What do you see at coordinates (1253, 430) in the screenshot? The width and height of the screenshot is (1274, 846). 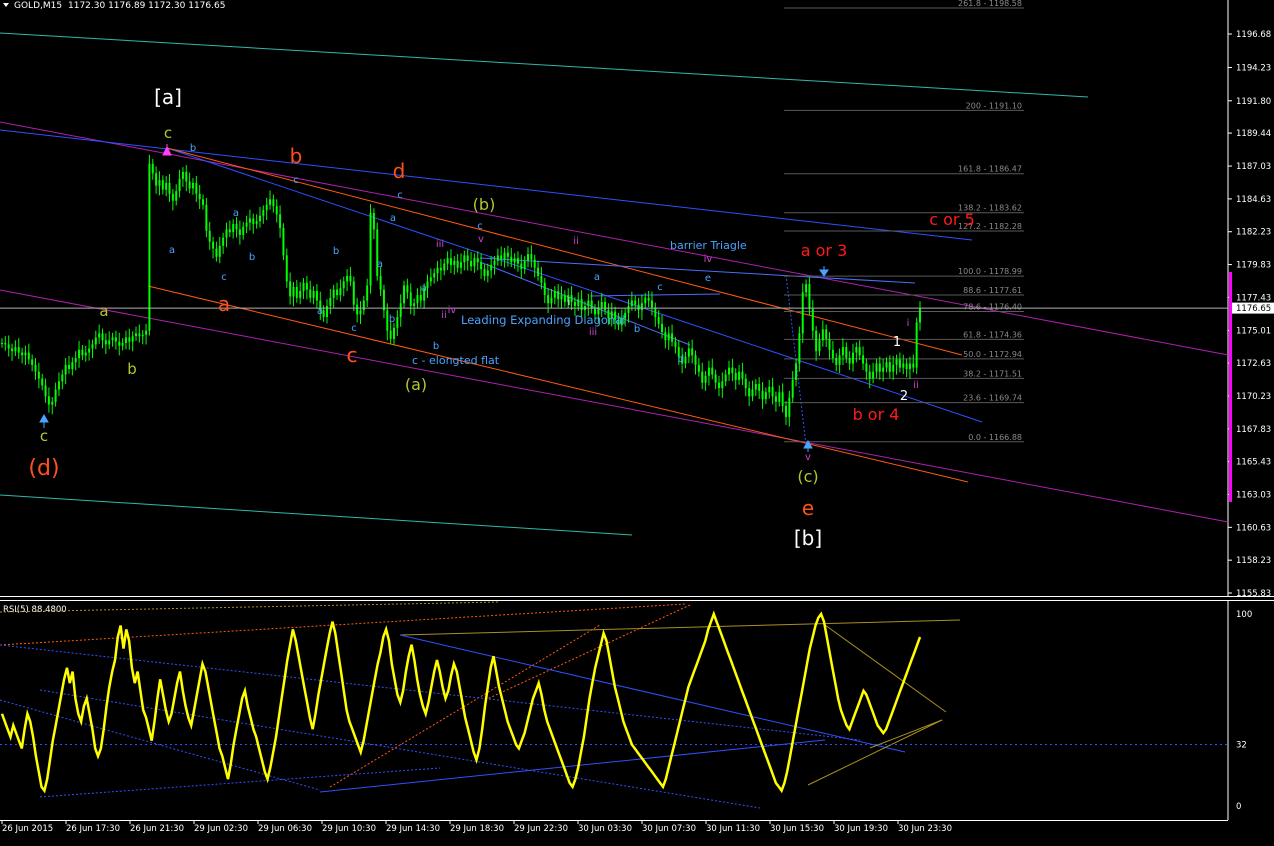 I see `price-tick-label: 1167.83` at bounding box center [1253, 430].